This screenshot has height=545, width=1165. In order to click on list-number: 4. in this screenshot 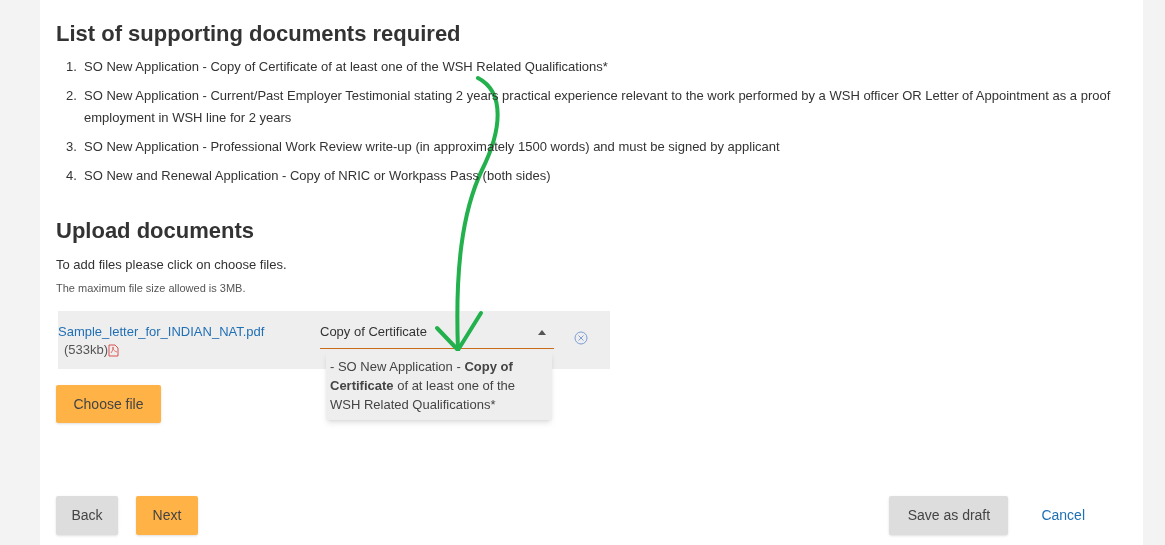, I will do `click(72, 176)`.